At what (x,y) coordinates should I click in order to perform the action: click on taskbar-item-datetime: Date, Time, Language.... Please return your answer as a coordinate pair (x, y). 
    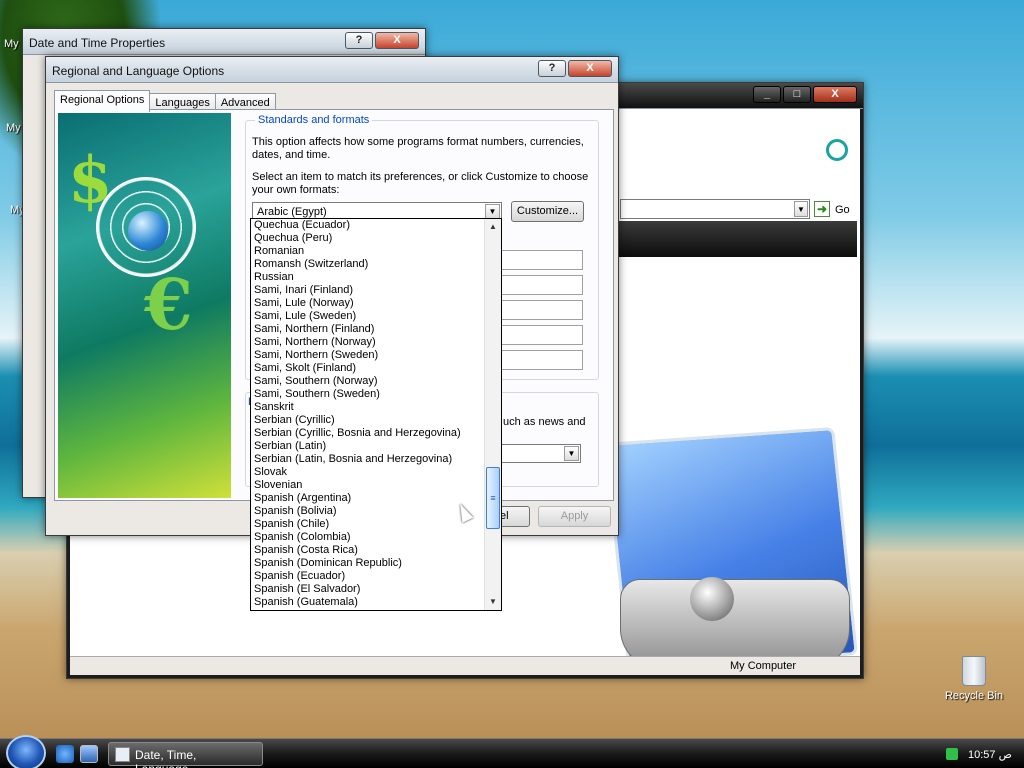
    Looking at the image, I should click on (185, 755).